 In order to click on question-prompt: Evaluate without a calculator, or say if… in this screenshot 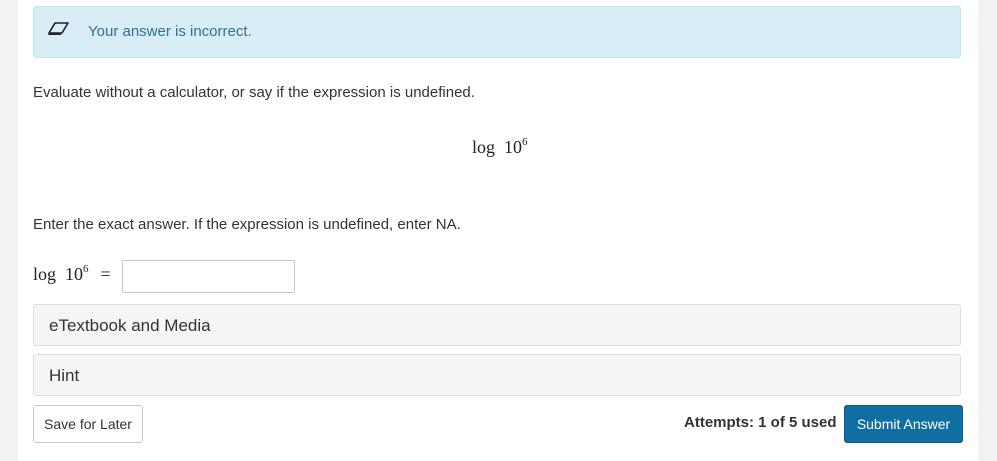, I will do `click(254, 92)`.